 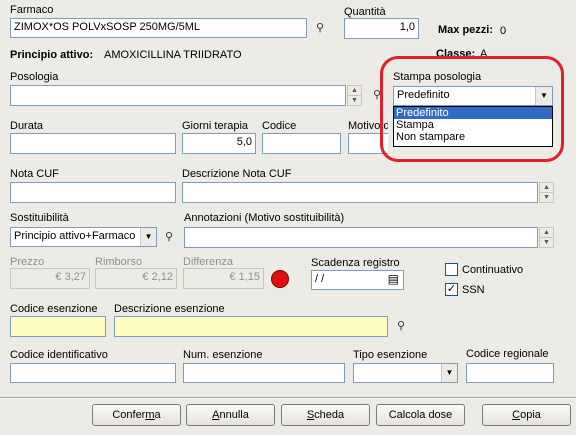 What do you see at coordinates (223, 355) in the screenshot?
I see `num-esenzione-label: Num. esenzione` at bounding box center [223, 355].